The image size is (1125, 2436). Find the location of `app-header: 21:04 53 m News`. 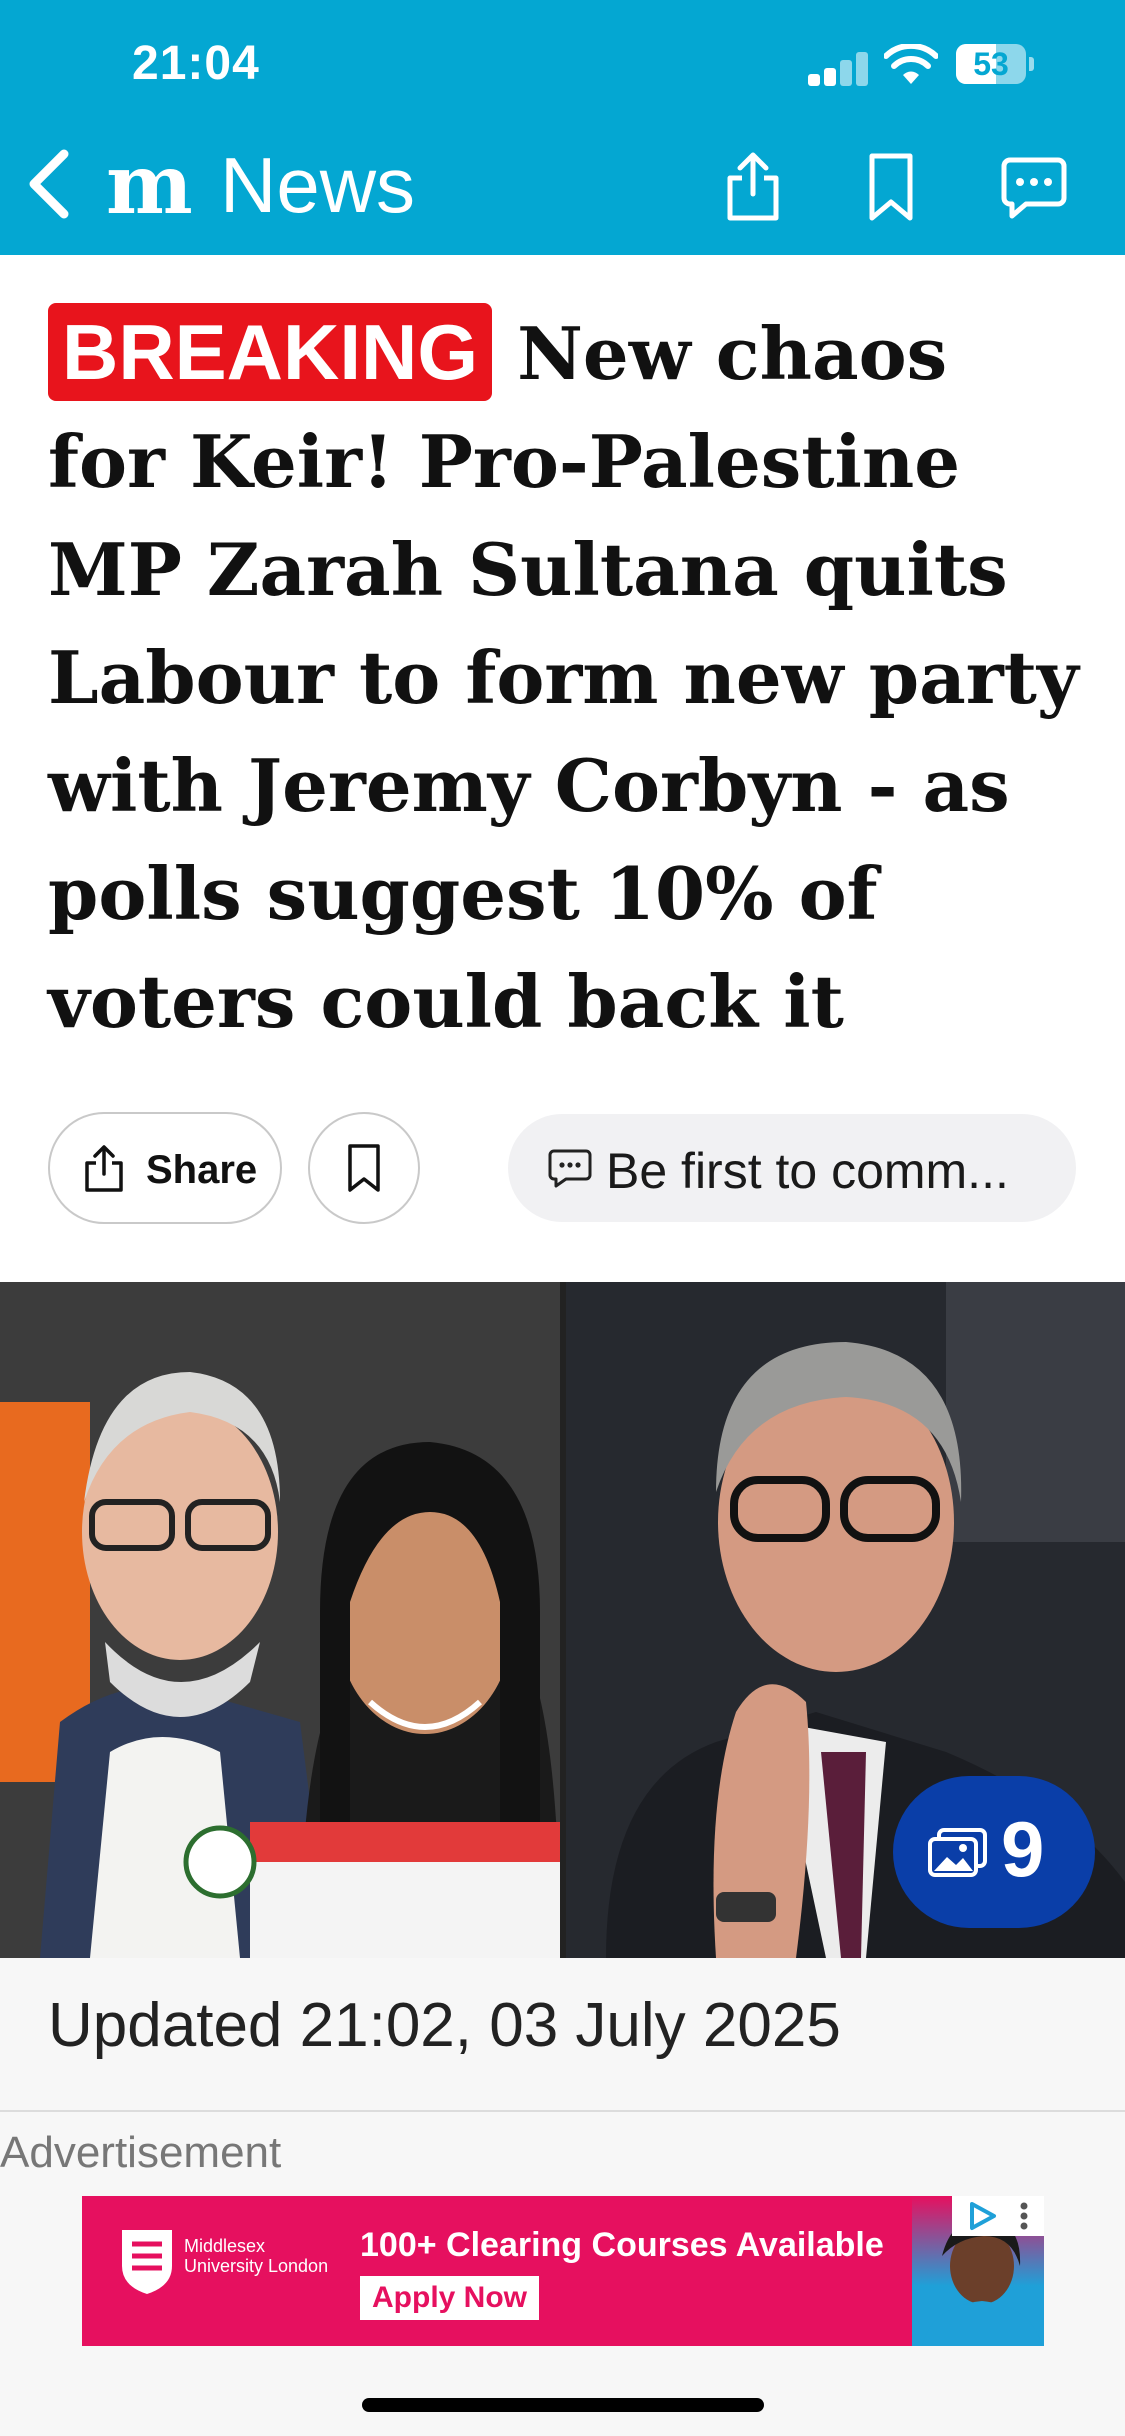

app-header: 21:04 53 m News is located at coordinates (562, 127).